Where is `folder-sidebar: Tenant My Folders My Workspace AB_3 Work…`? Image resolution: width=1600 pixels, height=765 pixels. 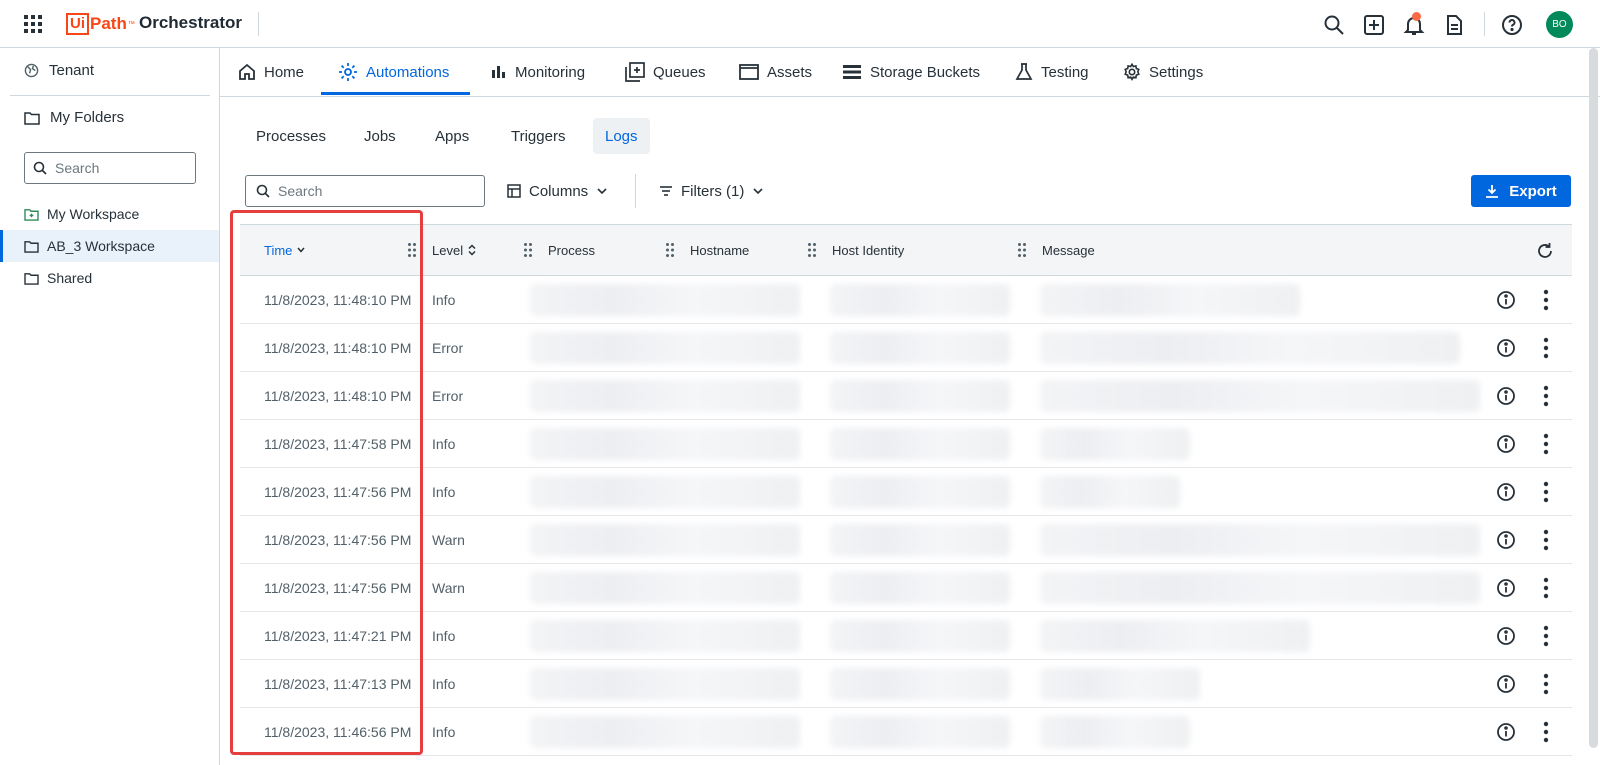 folder-sidebar: Tenant My Folders My Workspace AB_3 Work… is located at coordinates (110, 406).